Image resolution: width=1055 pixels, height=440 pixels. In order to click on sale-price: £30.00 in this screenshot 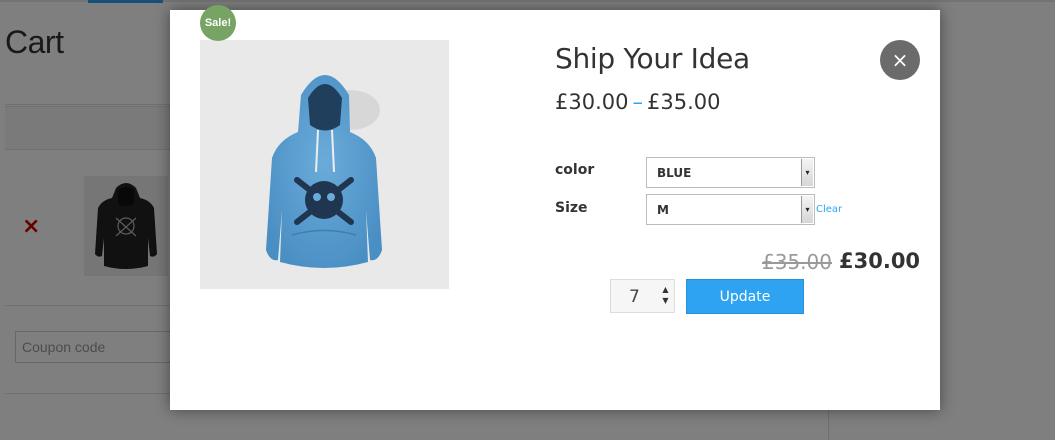, I will do `click(880, 261)`.